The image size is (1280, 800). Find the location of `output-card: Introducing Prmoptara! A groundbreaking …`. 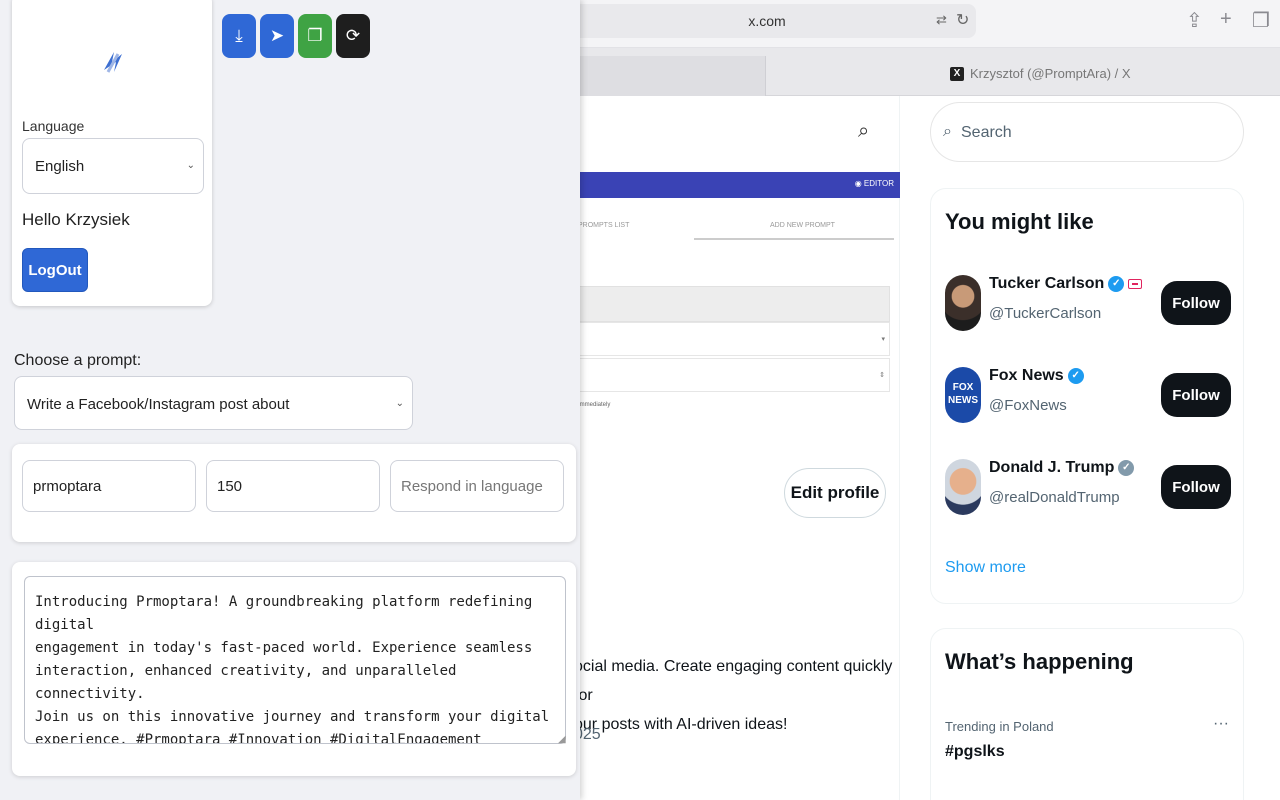

output-card: Introducing Prmoptara! A groundbreaking … is located at coordinates (294, 669).